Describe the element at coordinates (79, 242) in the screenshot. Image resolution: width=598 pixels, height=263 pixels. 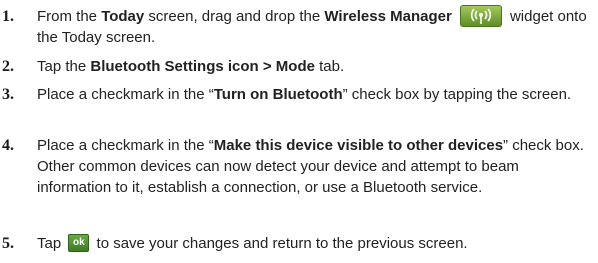
I see `ok-button-icon: ok` at that location.